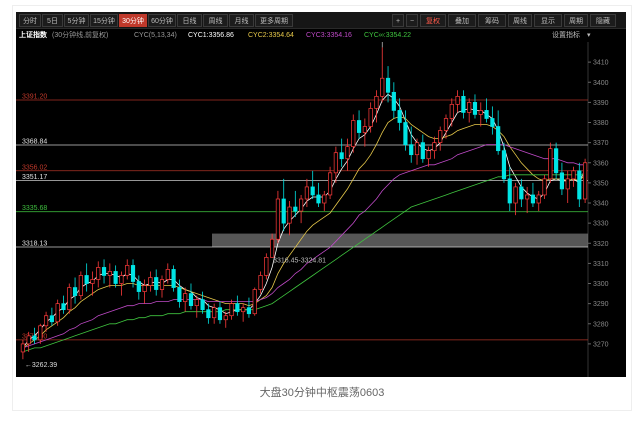 The image size is (644, 421). What do you see at coordinates (398, 20) in the screenshot?
I see `toolbar-button-0: +` at bounding box center [398, 20].